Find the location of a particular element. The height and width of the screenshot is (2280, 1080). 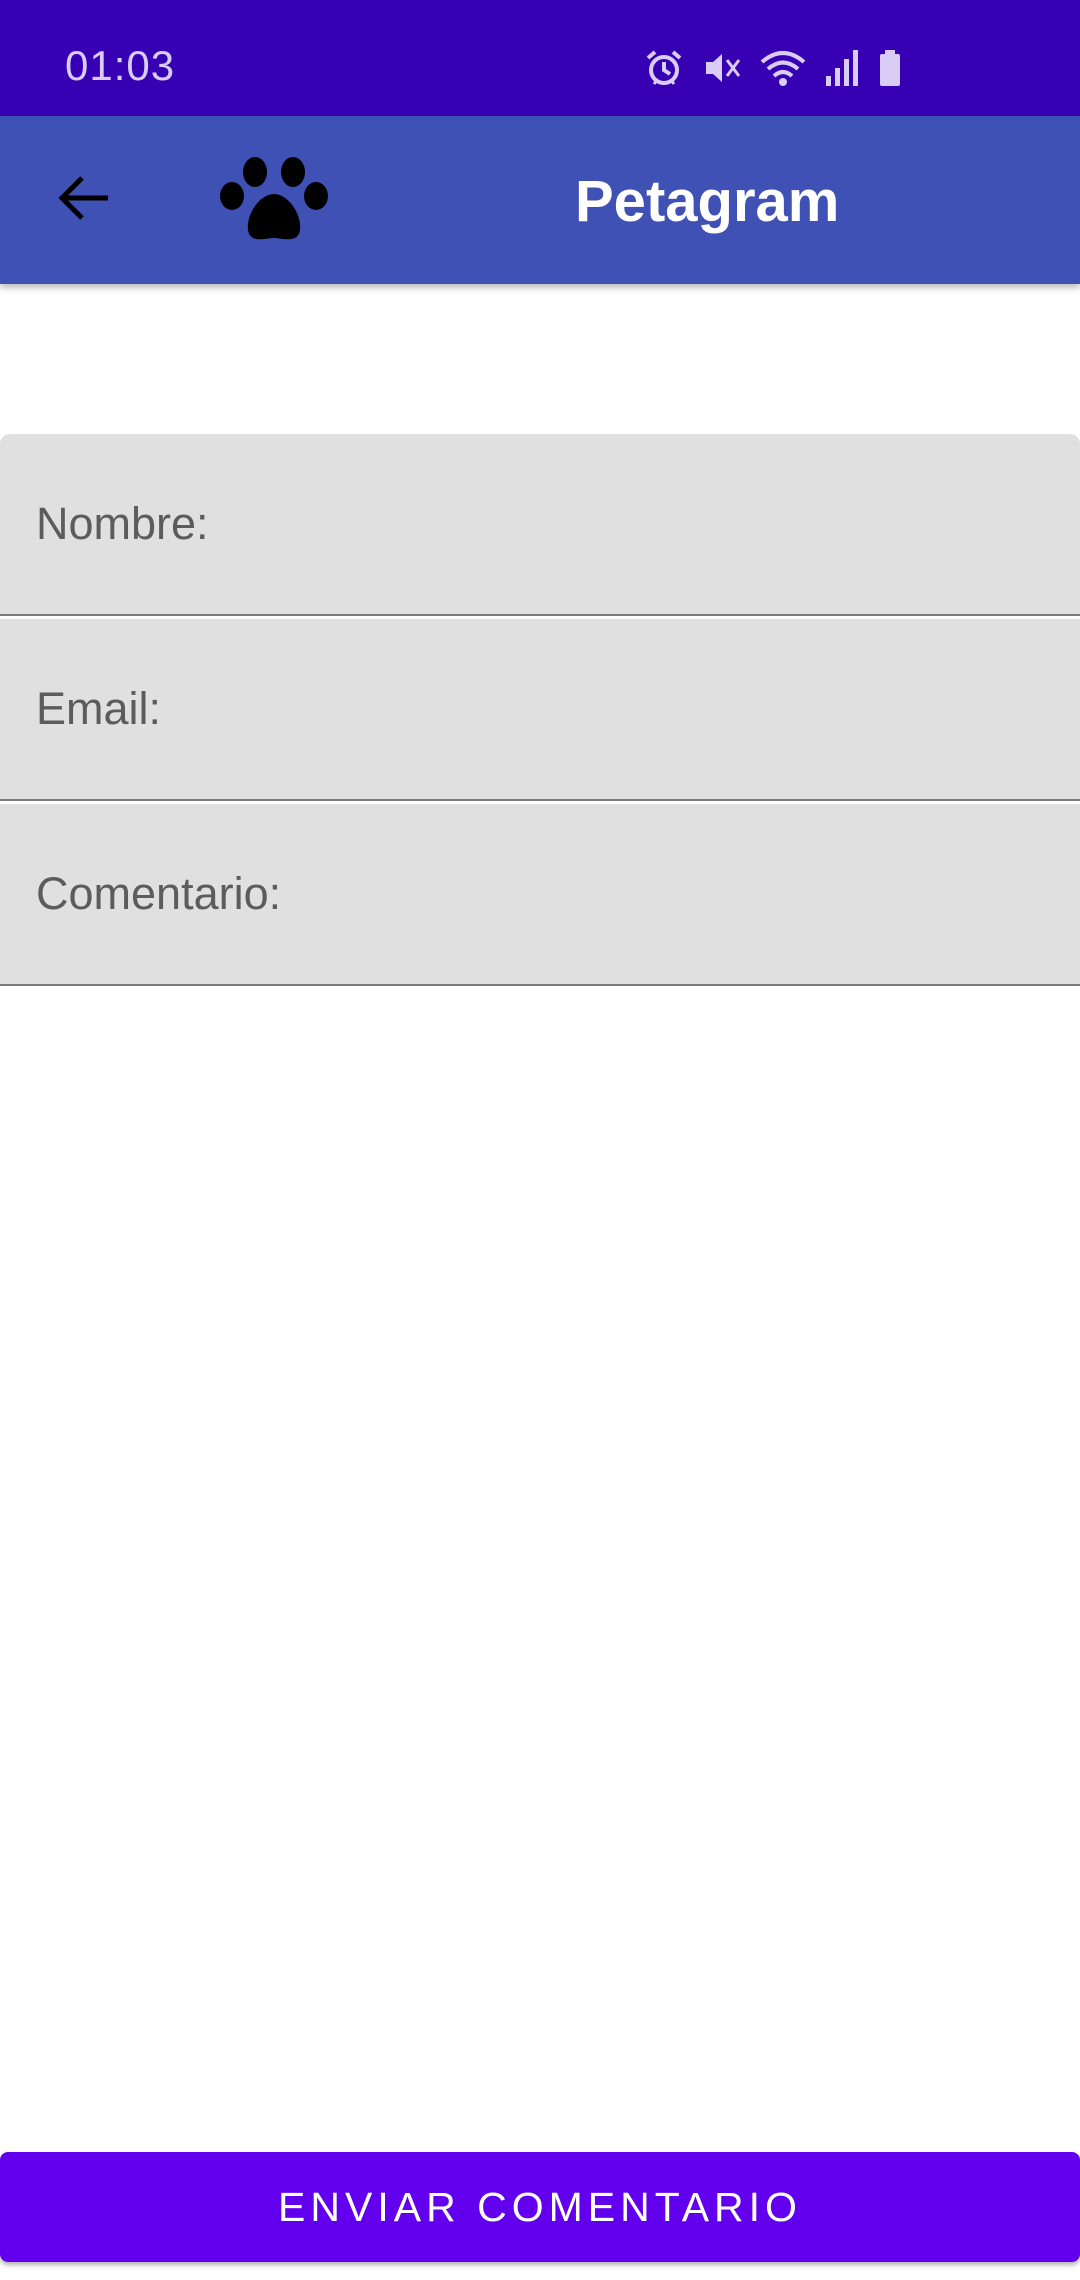

alarm-icon is located at coordinates (664, 68).